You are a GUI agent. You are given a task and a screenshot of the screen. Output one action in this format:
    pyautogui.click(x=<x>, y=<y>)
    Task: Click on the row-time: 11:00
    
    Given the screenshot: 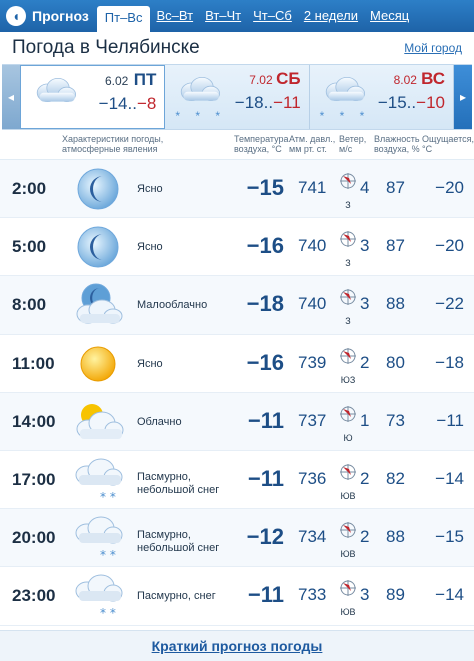 What is the action you would take?
    pyautogui.click(x=33, y=363)
    